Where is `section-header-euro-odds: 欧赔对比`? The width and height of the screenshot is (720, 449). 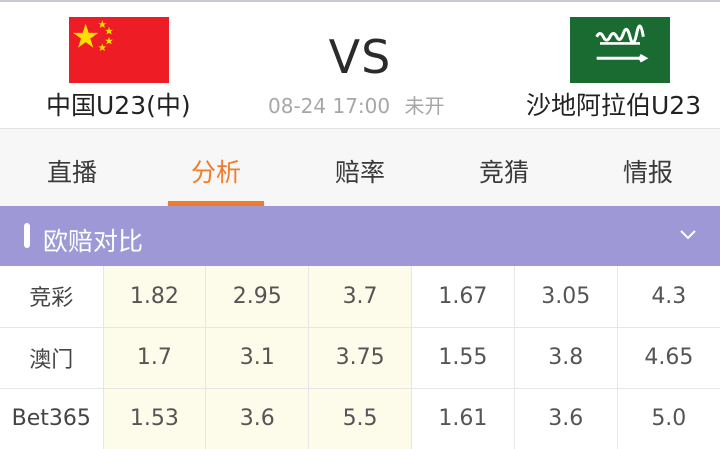 section-header-euro-odds: 欧赔对比 is located at coordinates (360, 236).